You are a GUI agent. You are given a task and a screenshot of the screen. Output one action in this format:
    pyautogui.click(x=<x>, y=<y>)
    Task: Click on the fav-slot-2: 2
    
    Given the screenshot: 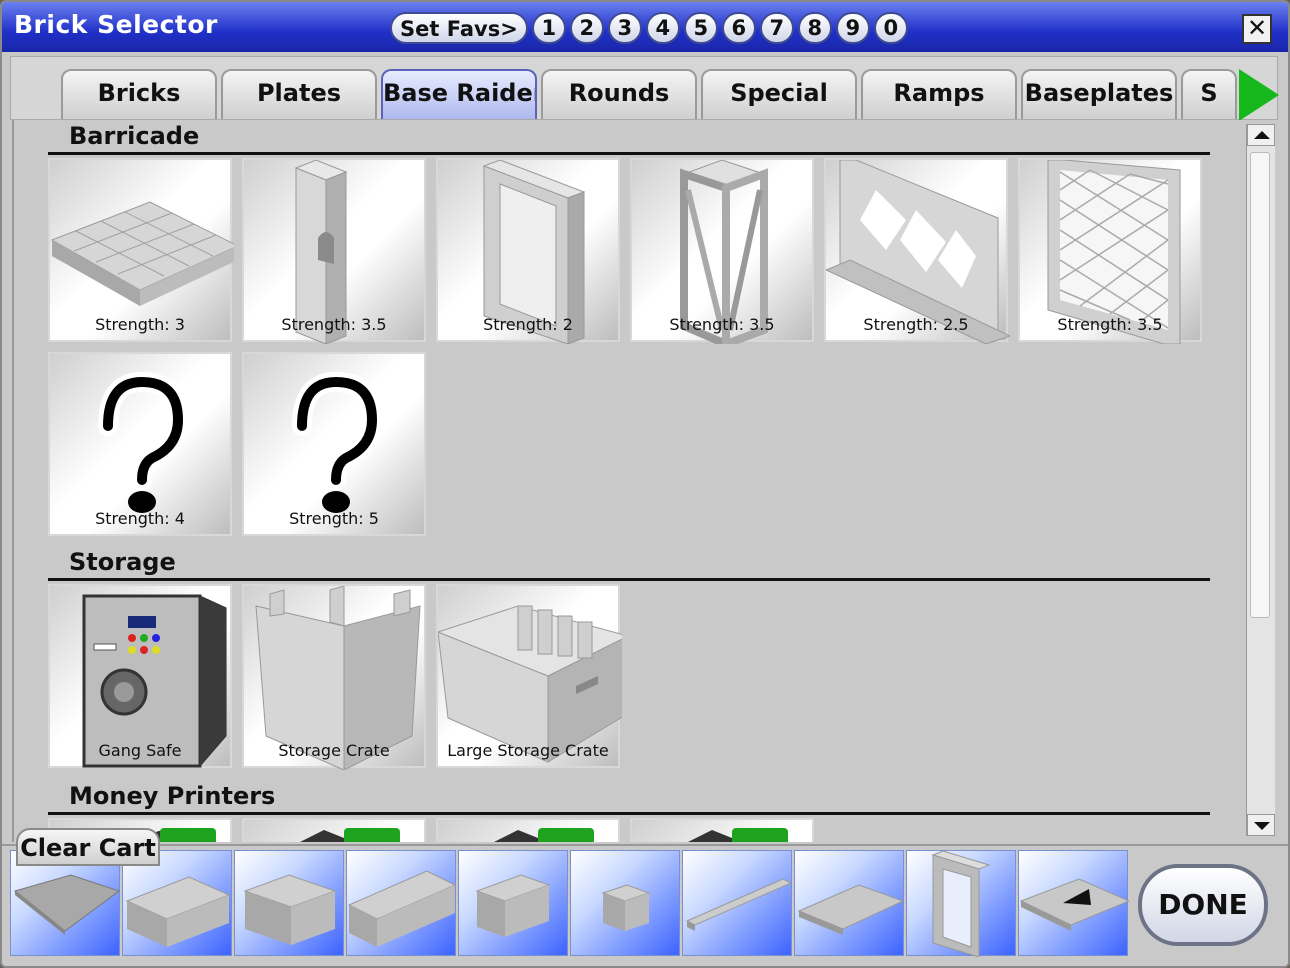 What is the action you would take?
    pyautogui.click(x=586, y=28)
    